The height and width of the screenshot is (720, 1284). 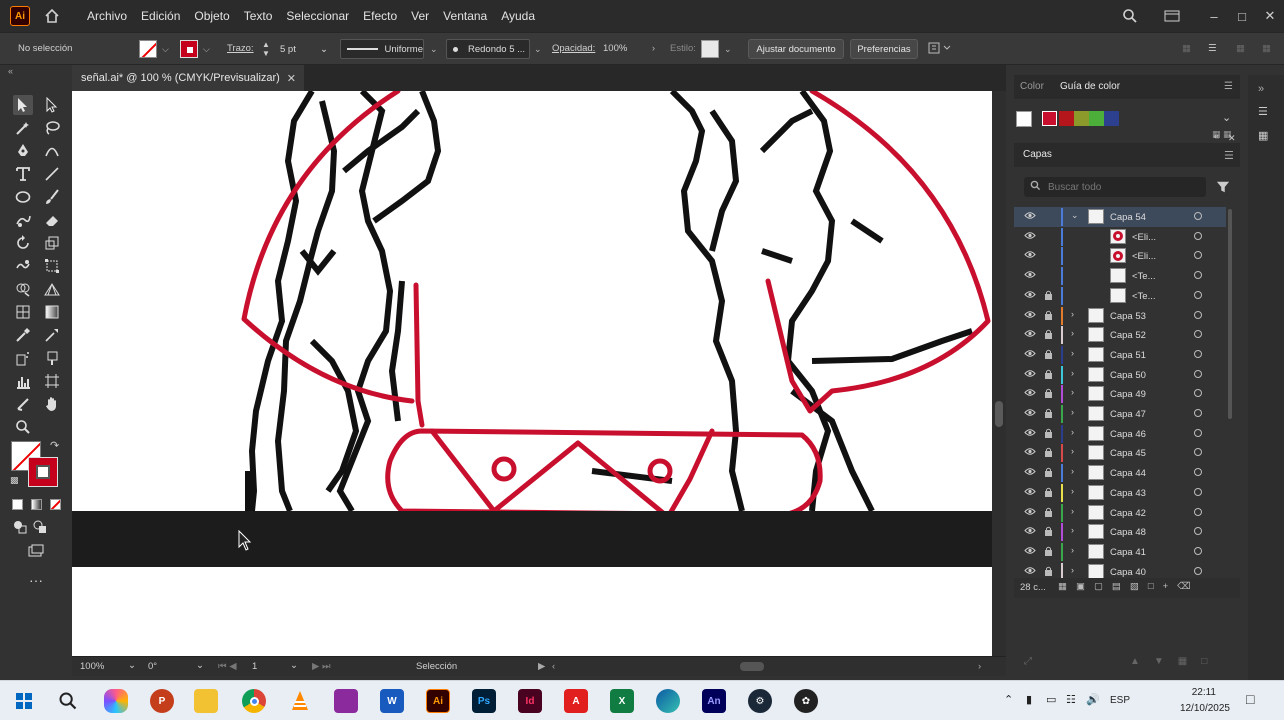 I want to click on layer-row: › Capa 41, so click(x=1120, y=552).